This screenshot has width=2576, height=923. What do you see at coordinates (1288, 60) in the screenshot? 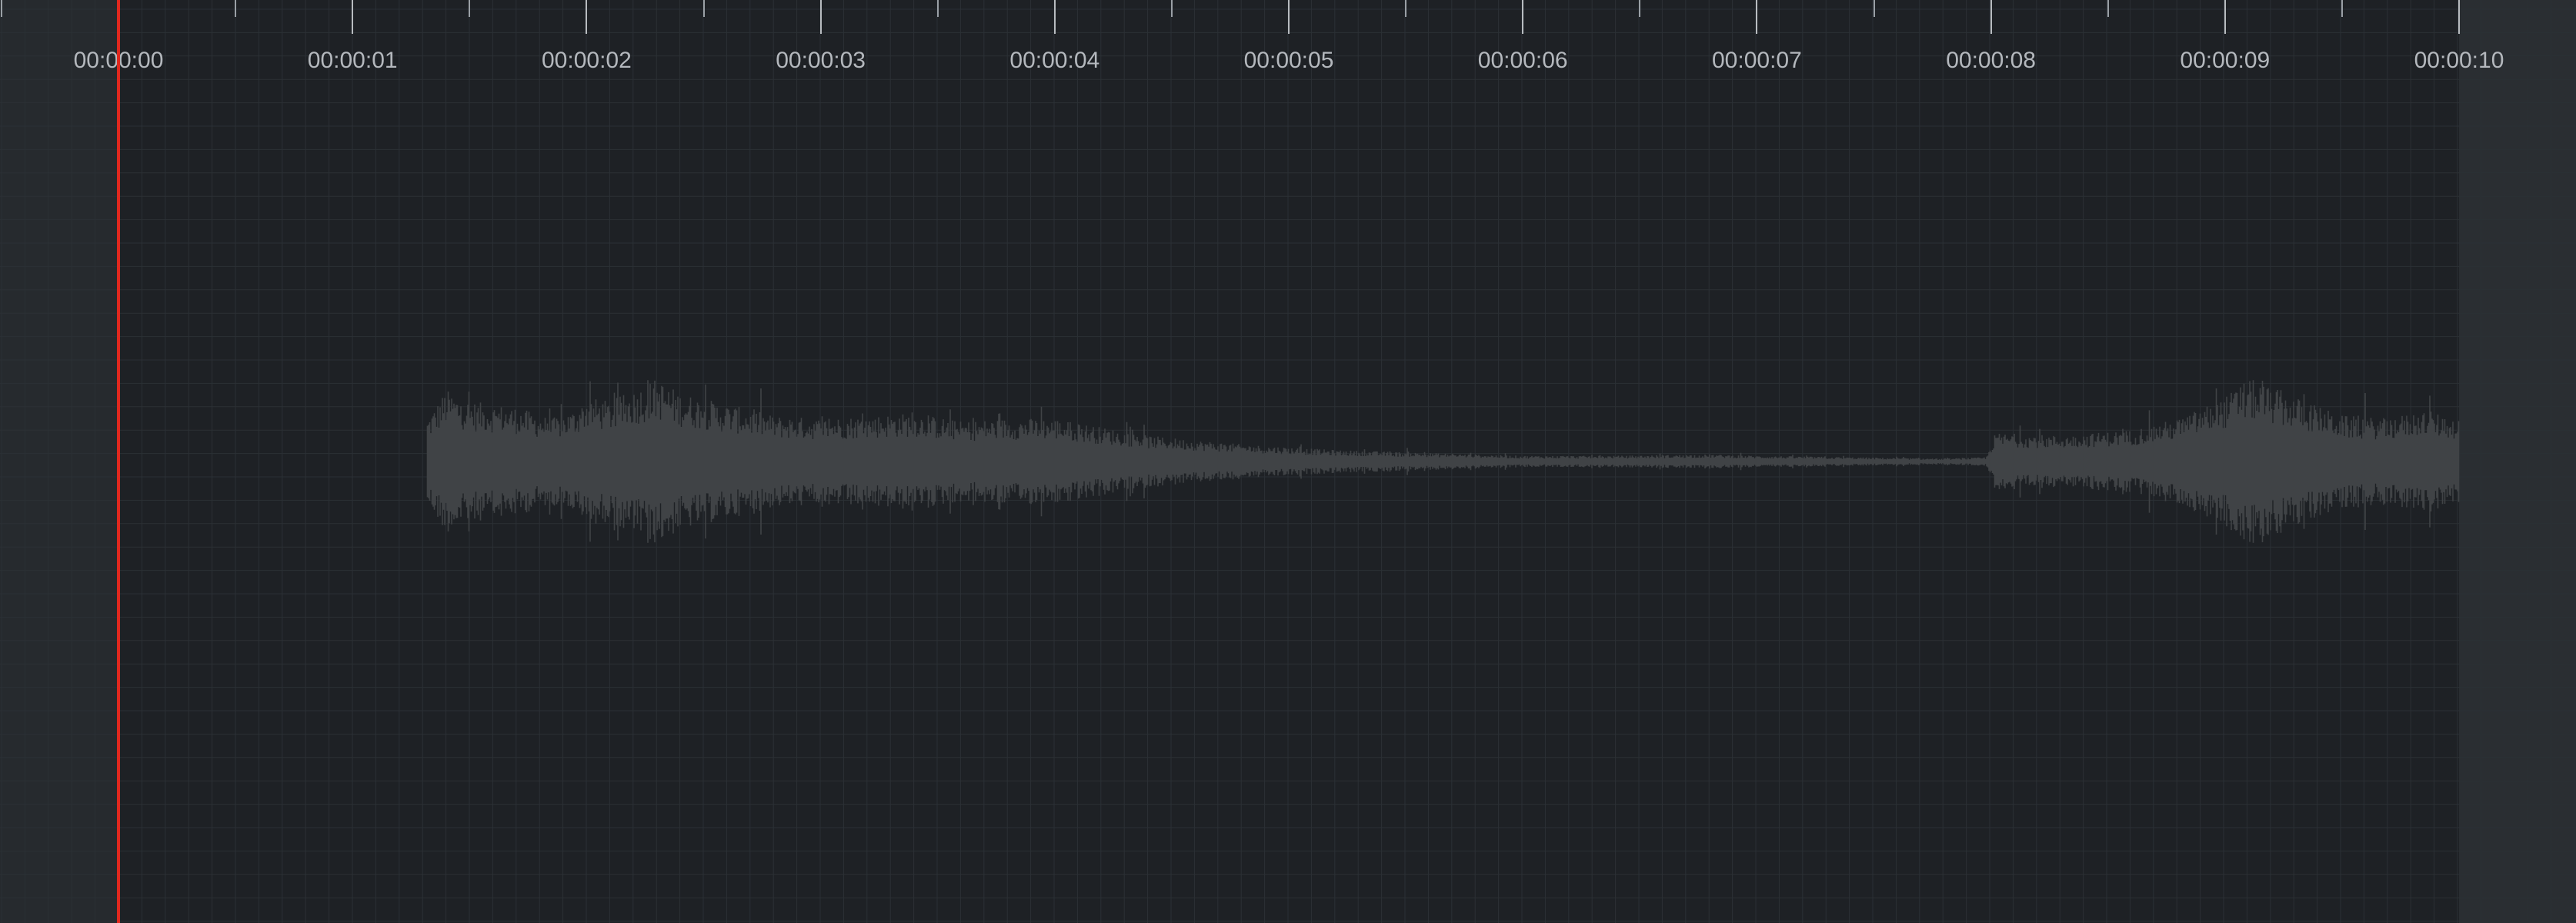
I see `ruler-time-label: 00:00:05` at bounding box center [1288, 60].